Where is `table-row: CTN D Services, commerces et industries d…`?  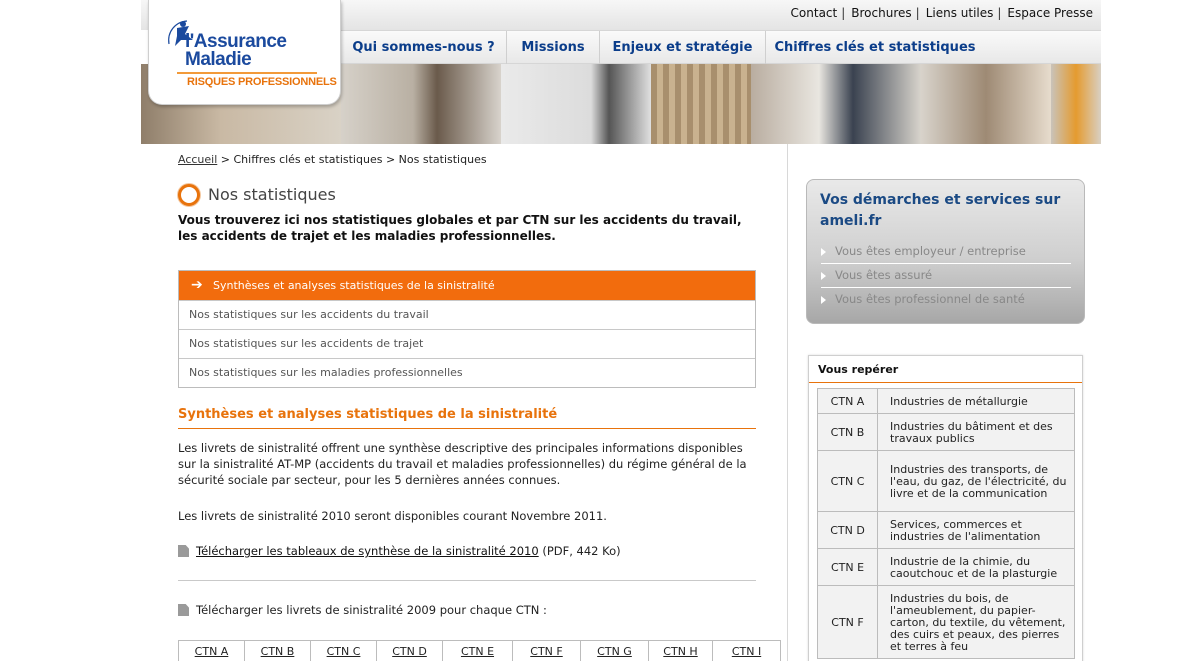
table-row: CTN D Services, commerces et industries d… is located at coordinates (946, 530).